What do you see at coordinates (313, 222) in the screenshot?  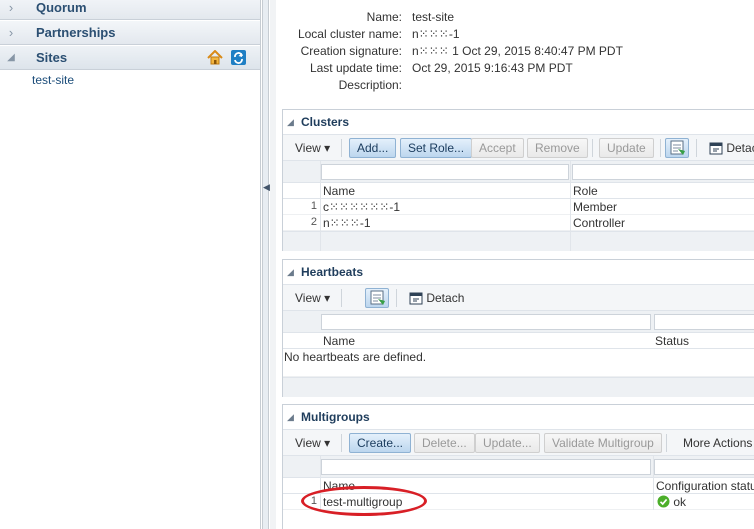 I see `row-number: 2` at bounding box center [313, 222].